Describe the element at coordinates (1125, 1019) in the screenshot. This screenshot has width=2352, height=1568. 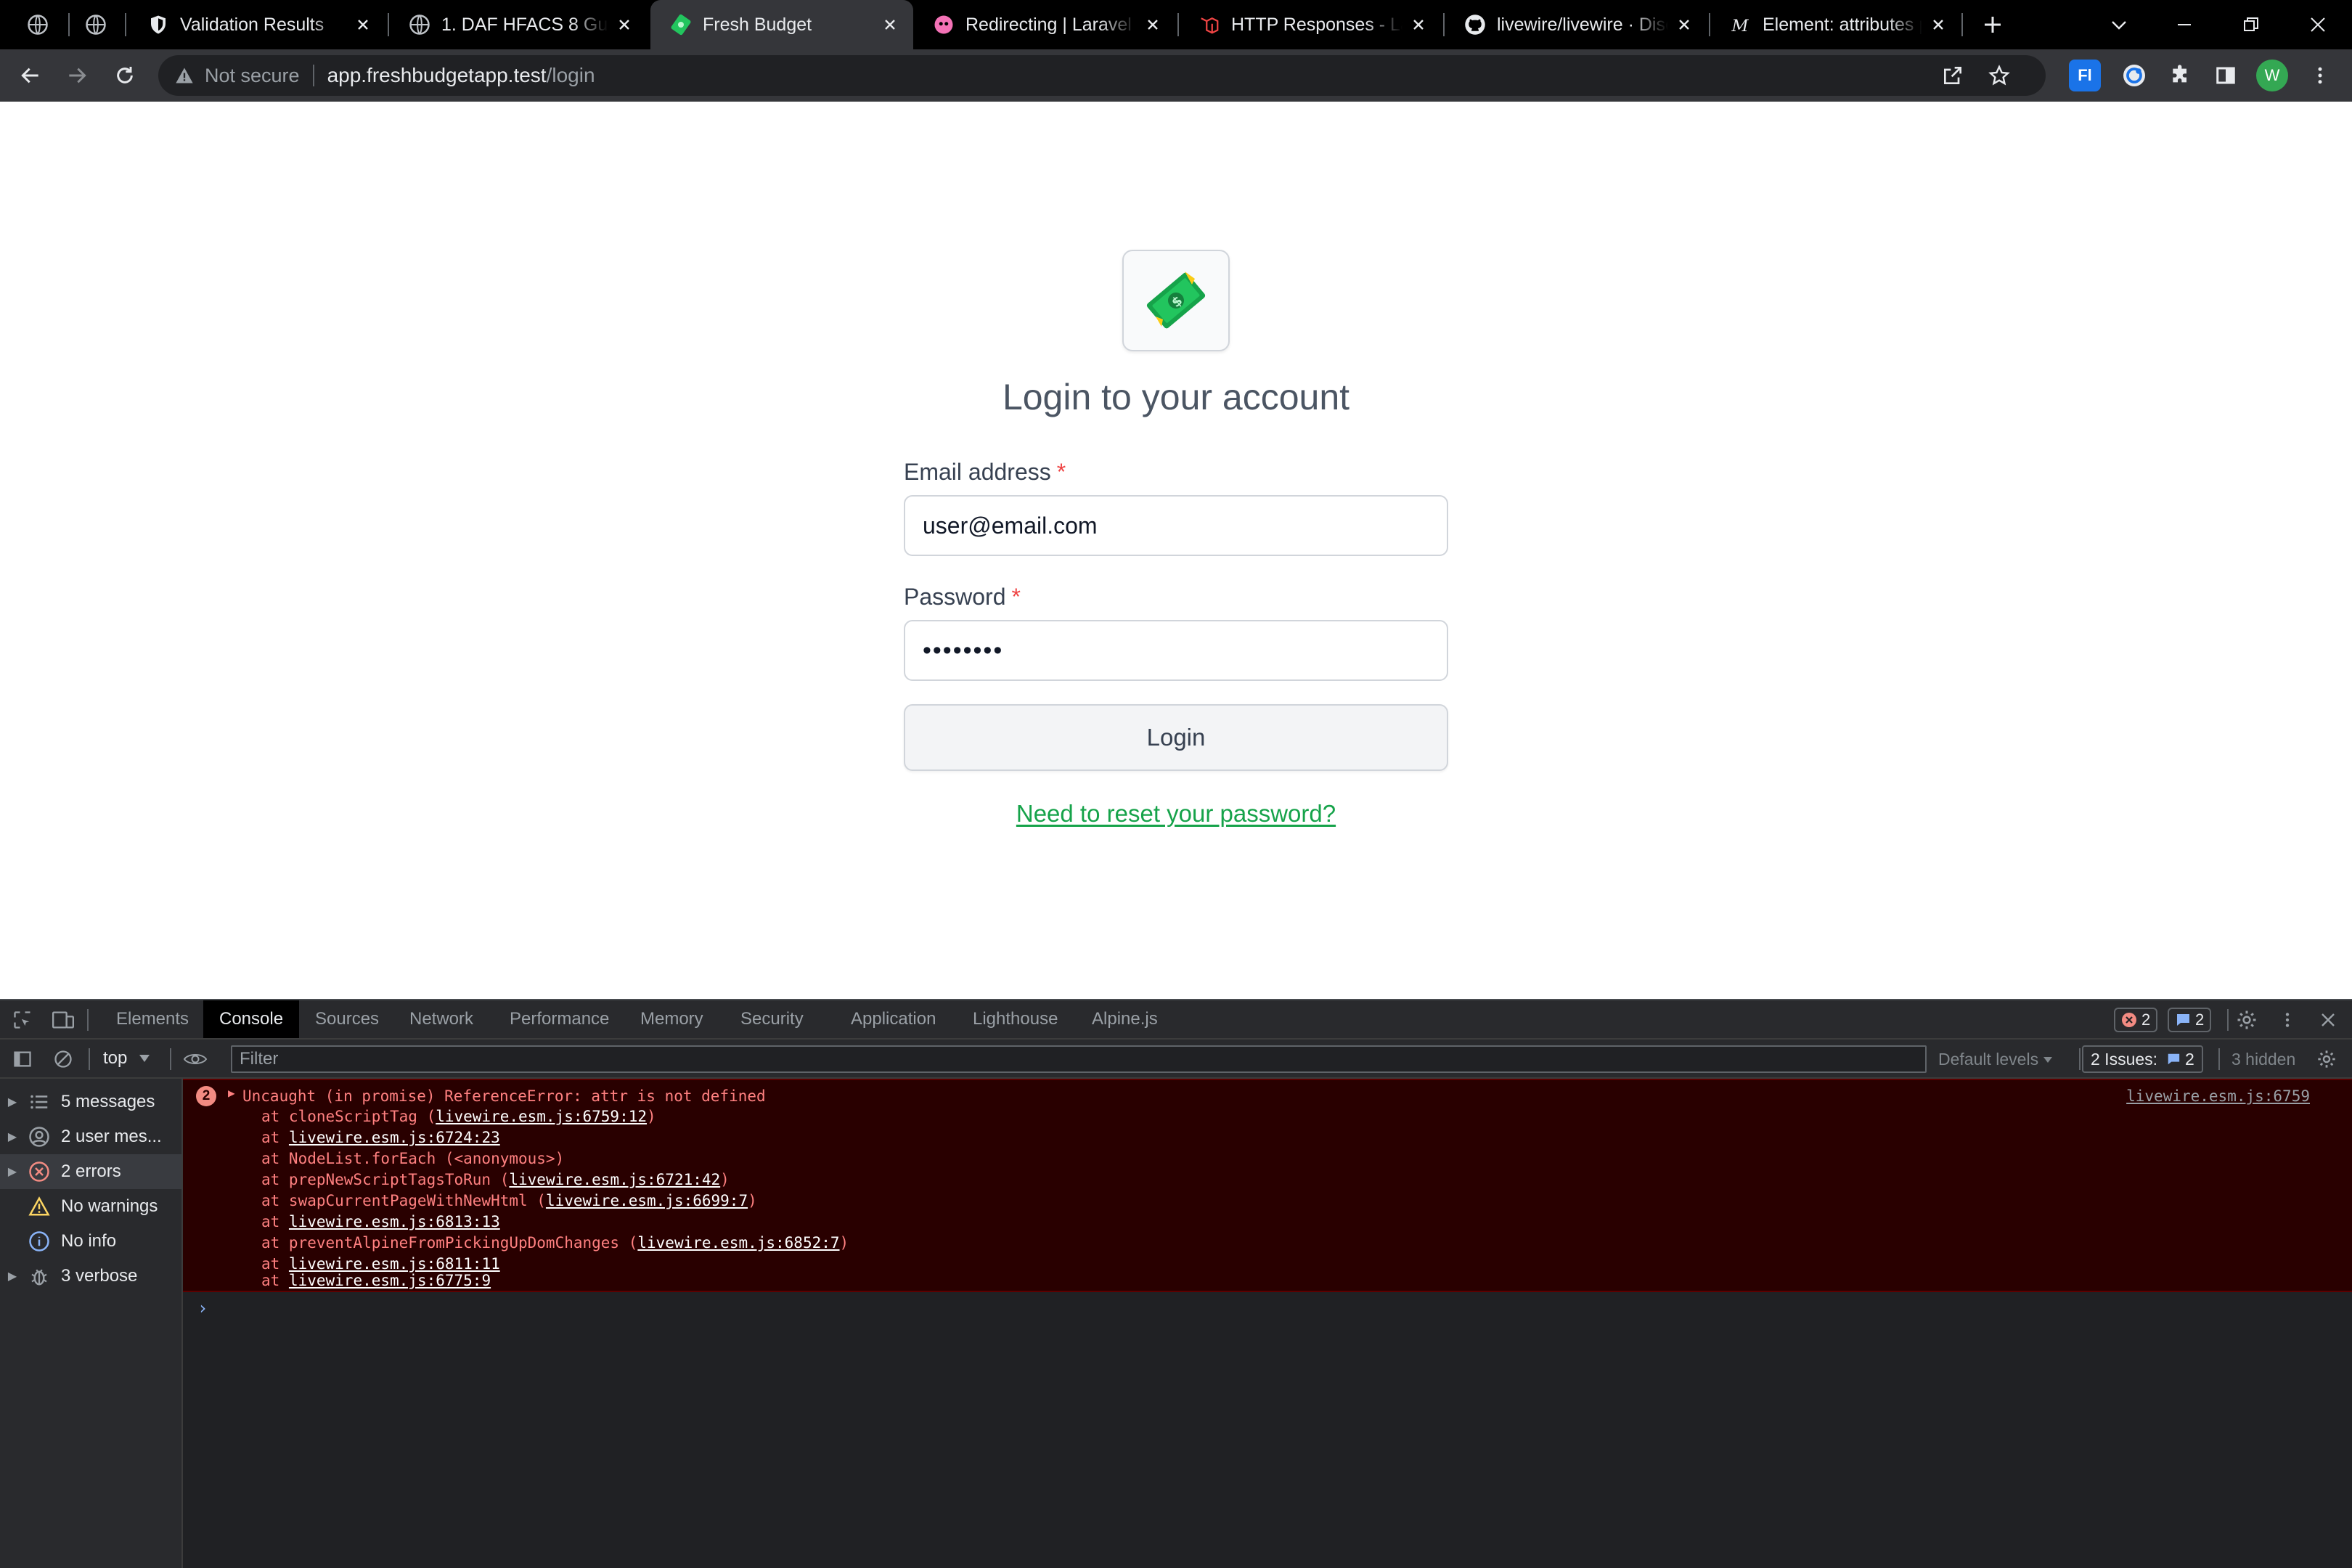
I see `devtools-tab-alpinejs: Alpine.js` at that location.